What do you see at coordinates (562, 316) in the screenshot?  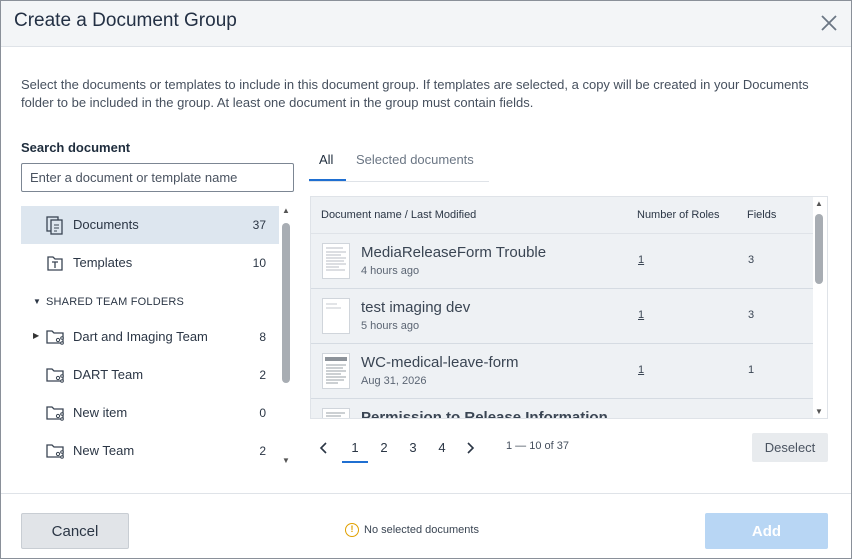 I see `table-row: test imaging dev 5 hours ago 1 3` at bounding box center [562, 316].